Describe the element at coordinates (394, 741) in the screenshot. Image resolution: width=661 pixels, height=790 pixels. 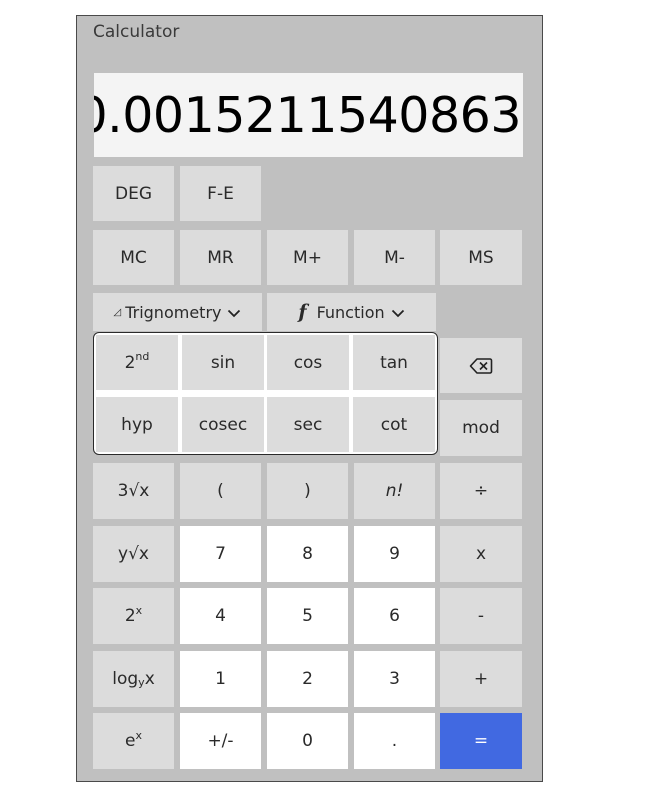
I see `decimal-button: .` at that location.